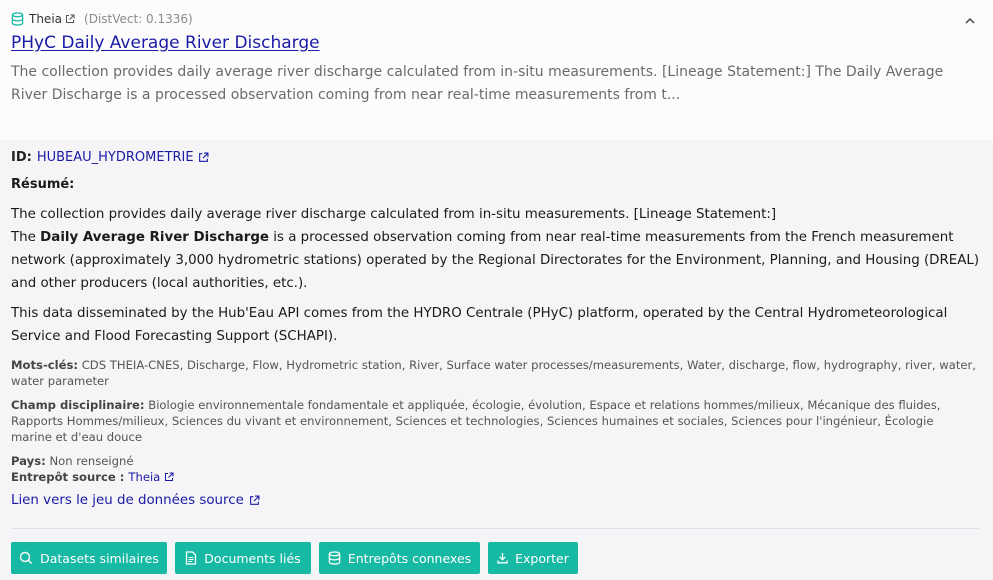 This screenshot has height=580, width=993. What do you see at coordinates (26, 557) in the screenshot?
I see `search-icon` at bounding box center [26, 557].